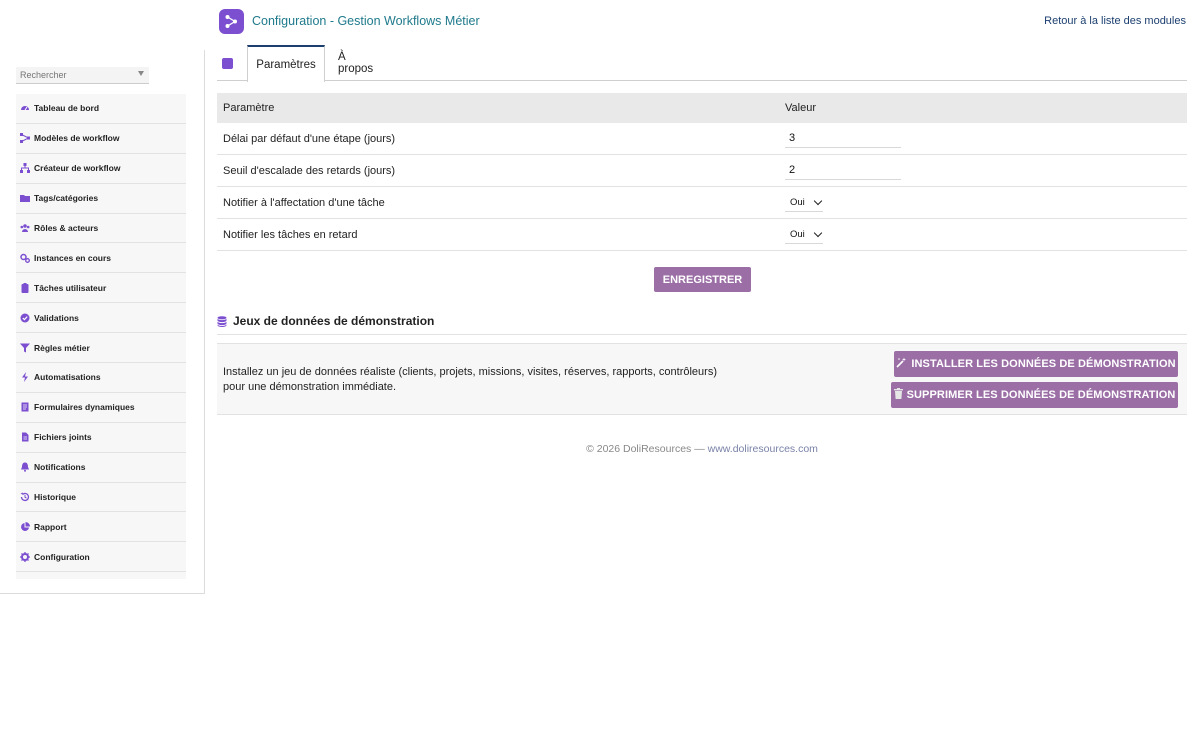 The height and width of the screenshot is (743, 1200). Describe the element at coordinates (101, 498) in the screenshot. I see `sidebar-item-historique: Historique` at that location.